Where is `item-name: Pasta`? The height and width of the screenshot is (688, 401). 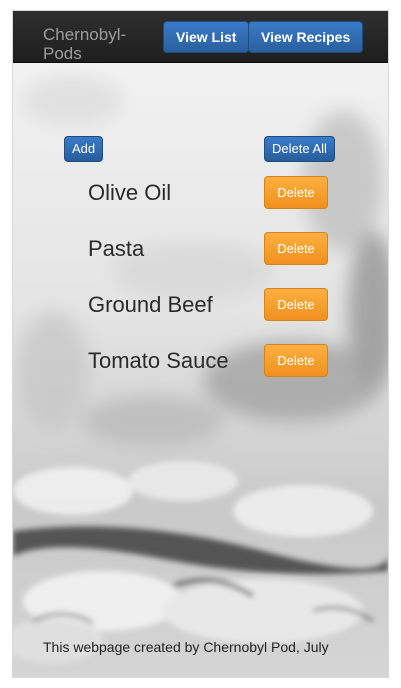 item-name: Pasta is located at coordinates (116, 248).